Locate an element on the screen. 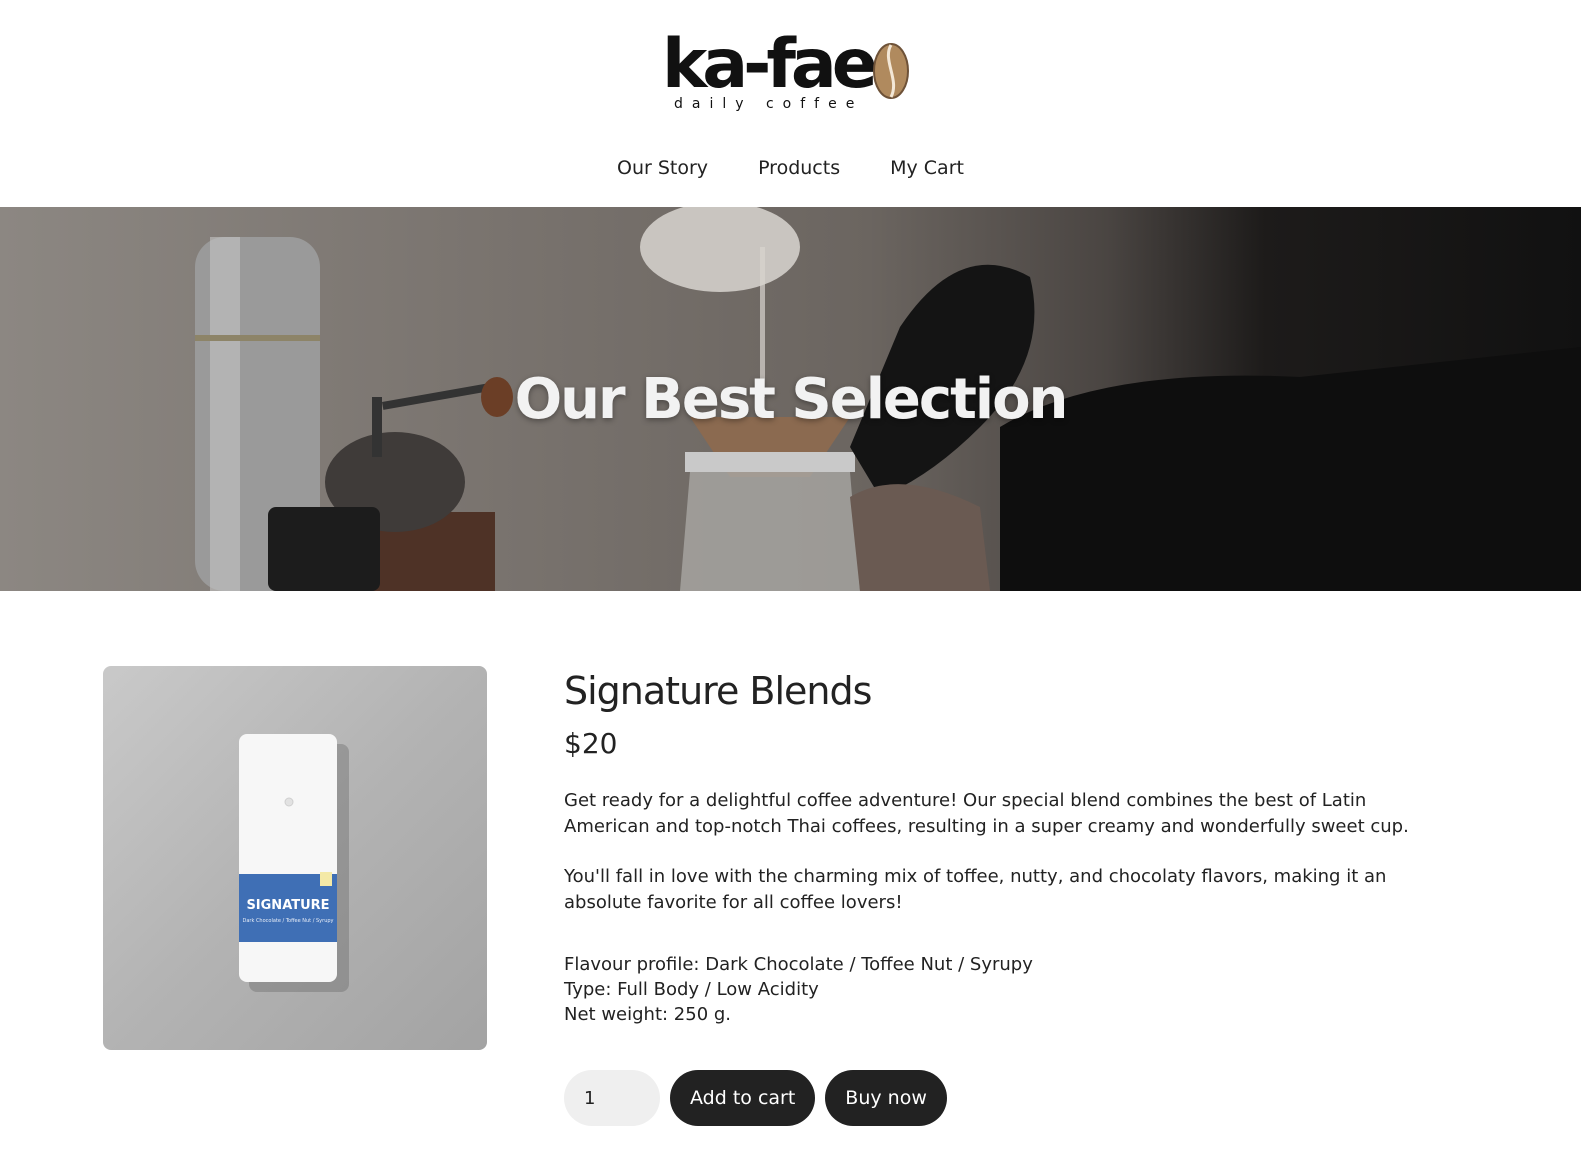  product-price: $20 is located at coordinates (591, 743).